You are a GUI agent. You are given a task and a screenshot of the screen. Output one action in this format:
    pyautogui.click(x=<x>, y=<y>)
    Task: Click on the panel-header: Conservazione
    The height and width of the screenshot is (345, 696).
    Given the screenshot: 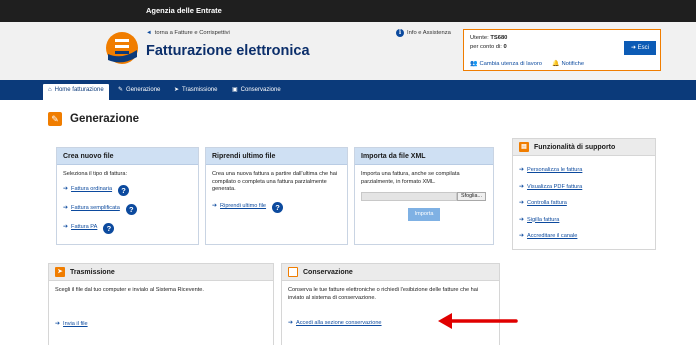 What is the action you would take?
    pyautogui.click(x=390, y=272)
    